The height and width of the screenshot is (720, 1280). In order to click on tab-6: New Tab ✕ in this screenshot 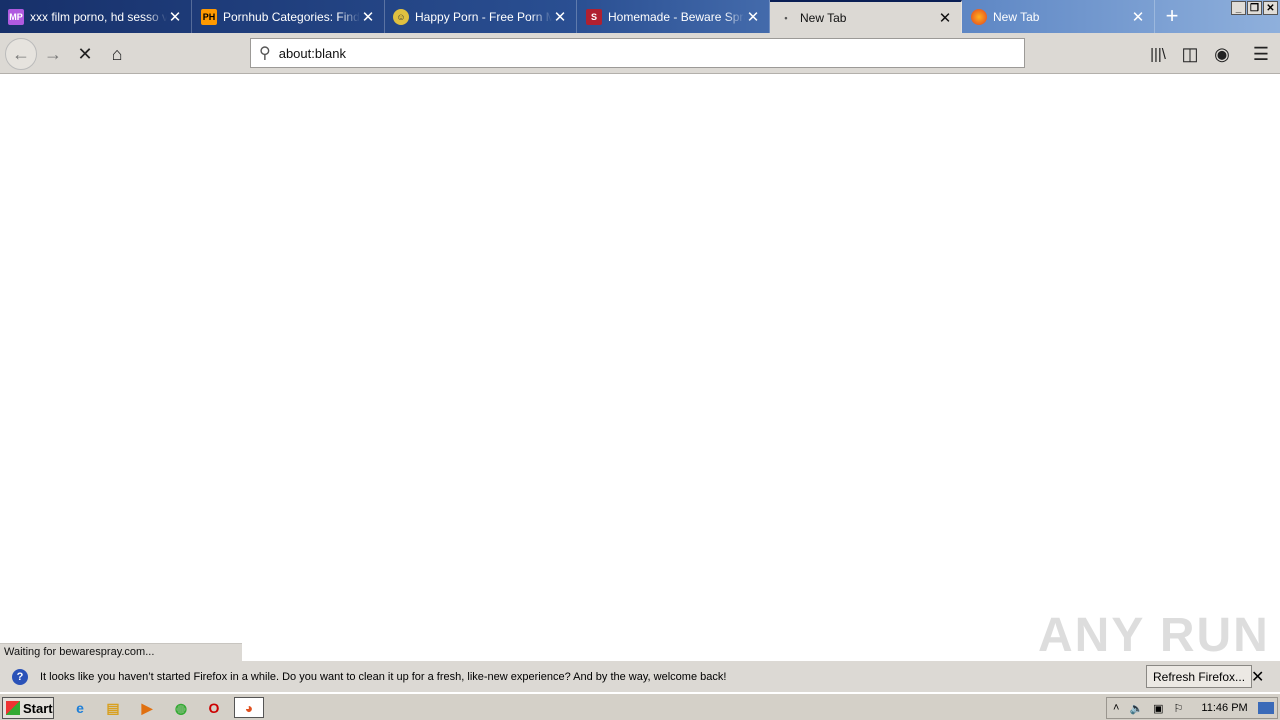, I will do `click(1059, 16)`.